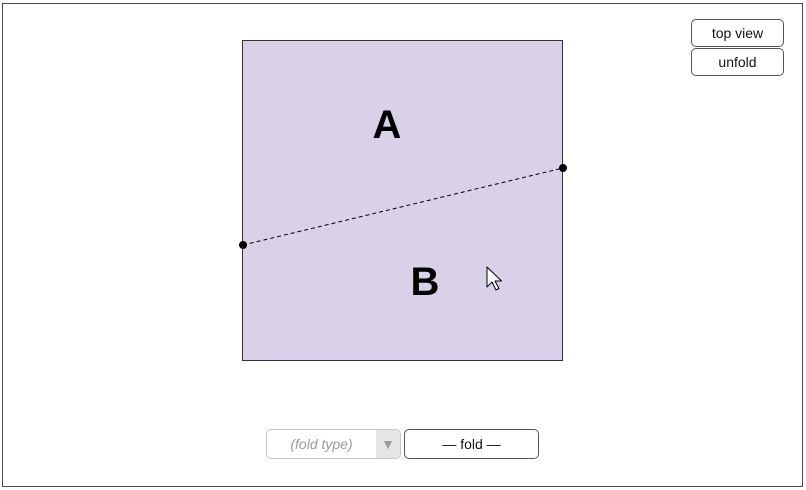  I want to click on unfold-button: unfold, so click(737, 62).